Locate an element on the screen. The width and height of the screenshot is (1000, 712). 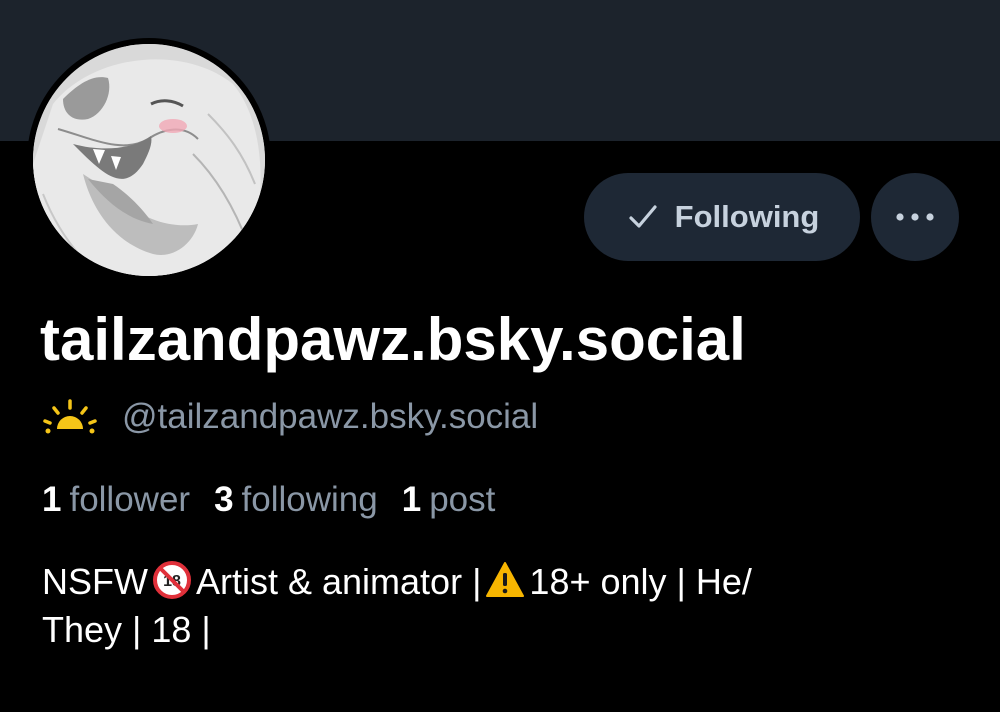
handle-row: @tailzandpawz.bsky.social is located at coordinates (290, 417).